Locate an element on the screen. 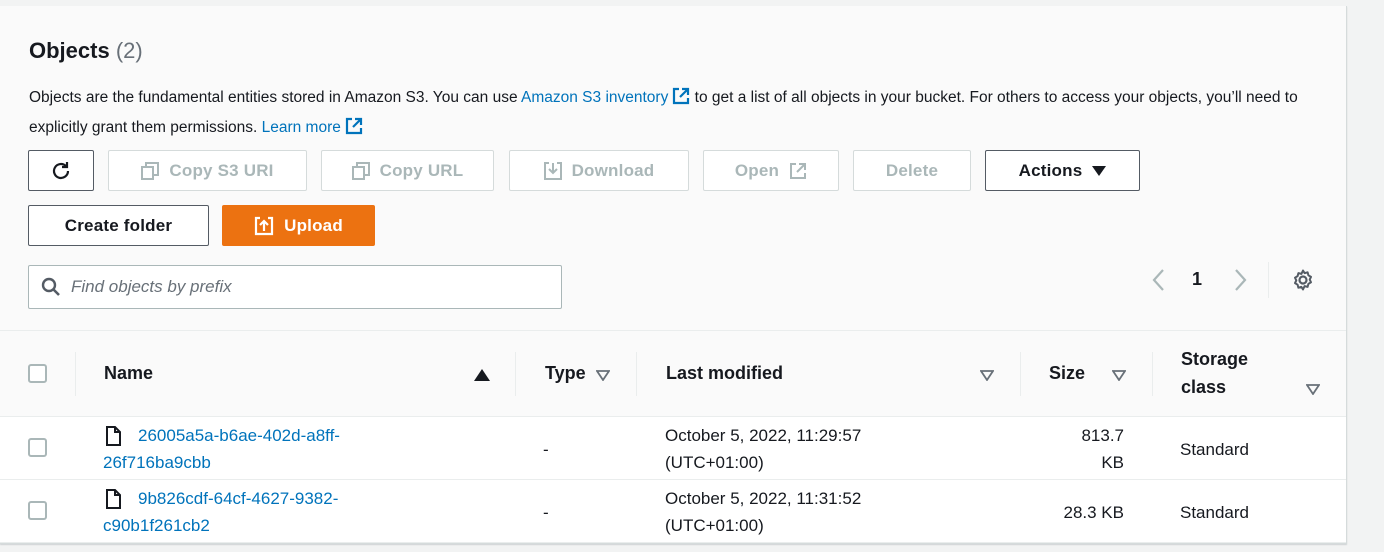 Image resolution: width=1384 pixels, height=552 pixels. open-label: Open is located at coordinates (757, 170).